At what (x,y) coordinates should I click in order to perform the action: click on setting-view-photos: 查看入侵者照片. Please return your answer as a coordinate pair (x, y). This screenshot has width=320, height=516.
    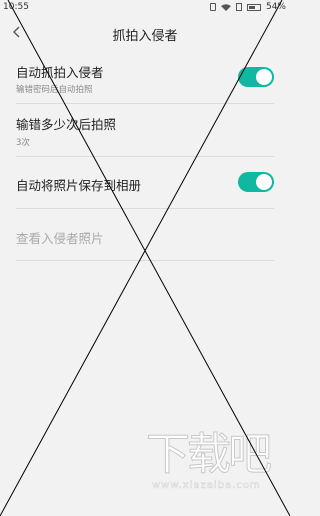
    Looking at the image, I should click on (145, 235).